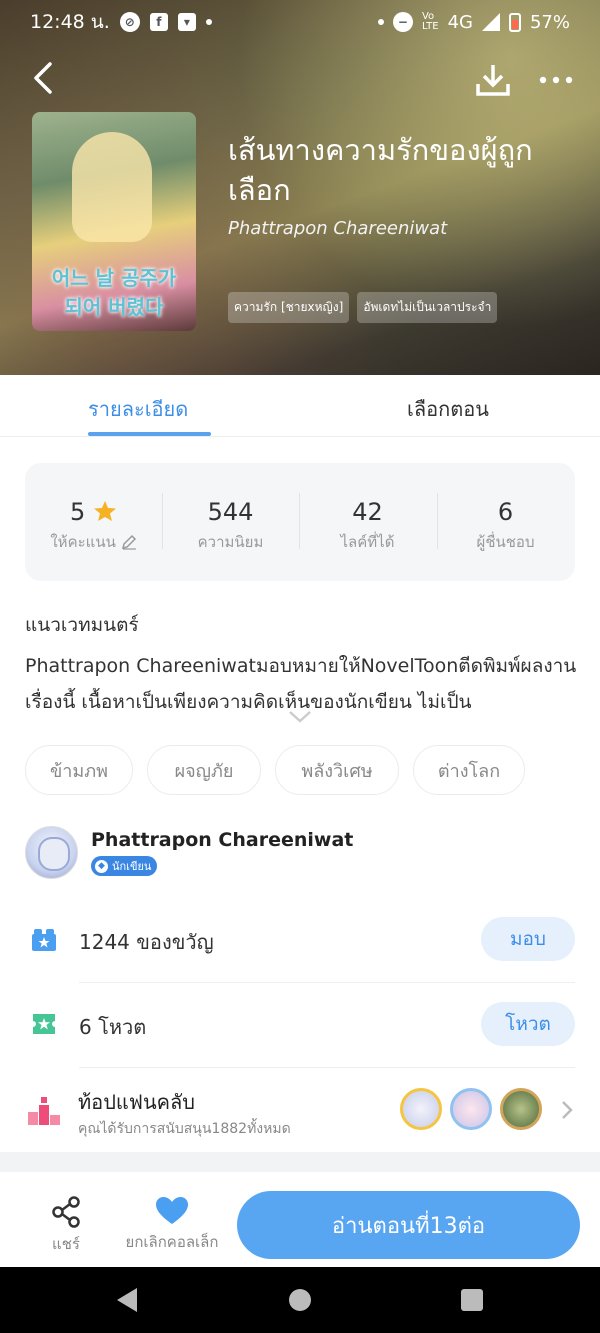 This screenshot has width=600, height=1333. I want to click on vote-count: 6 โหวต, so click(113, 1027).